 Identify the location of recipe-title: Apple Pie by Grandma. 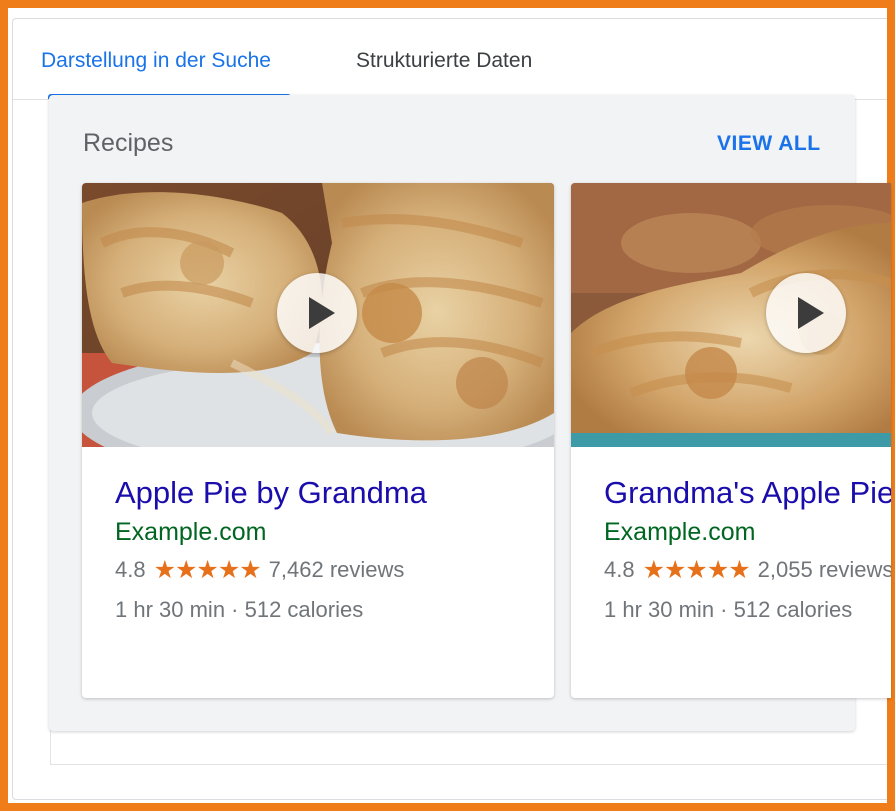
(334, 493).